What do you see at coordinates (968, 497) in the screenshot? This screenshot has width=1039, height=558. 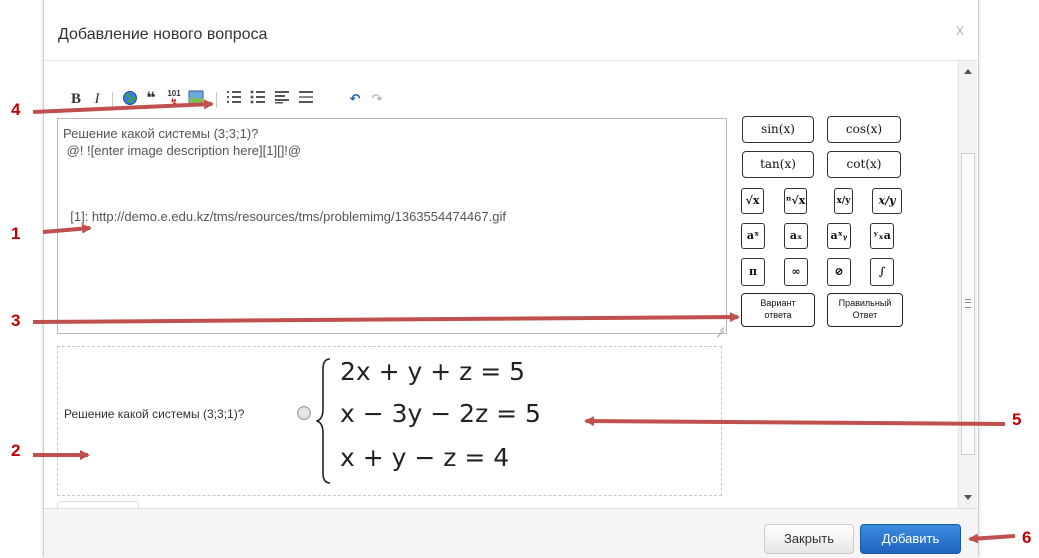 I see `scroll-down-icon` at bounding box center [968, 497].